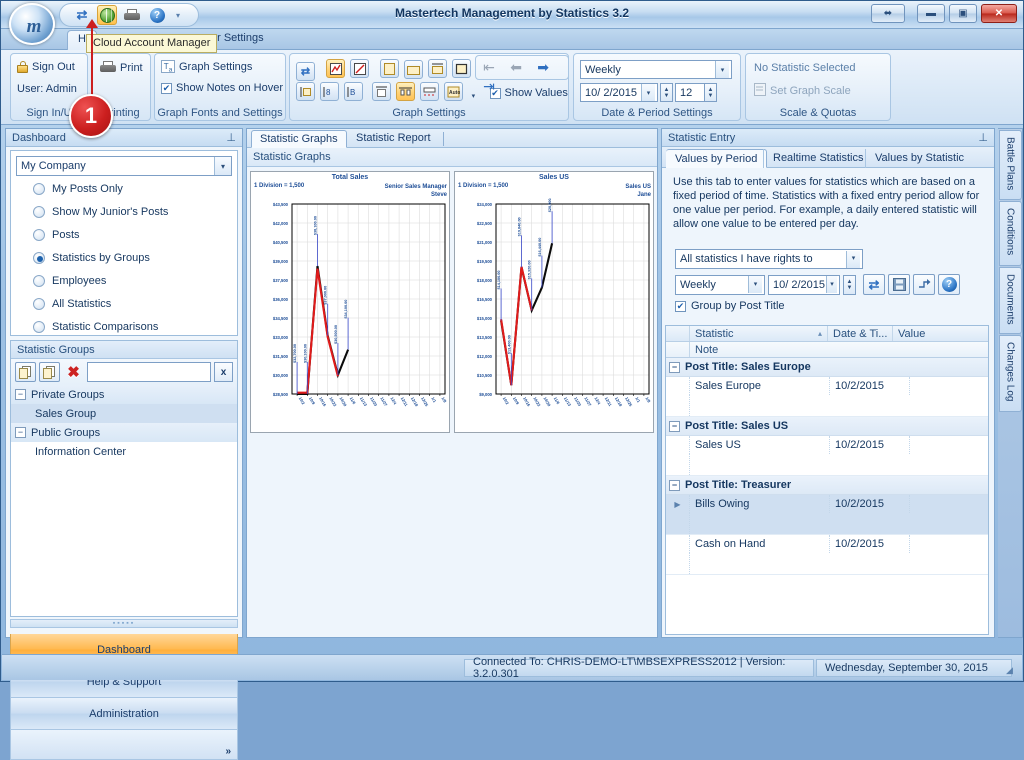 Image resolution: width=1024 pixels, height=760 pixels. Describe the element at coordinates (124, 745) in the screenshot. I see `nav-overflow-button: »` at that location.